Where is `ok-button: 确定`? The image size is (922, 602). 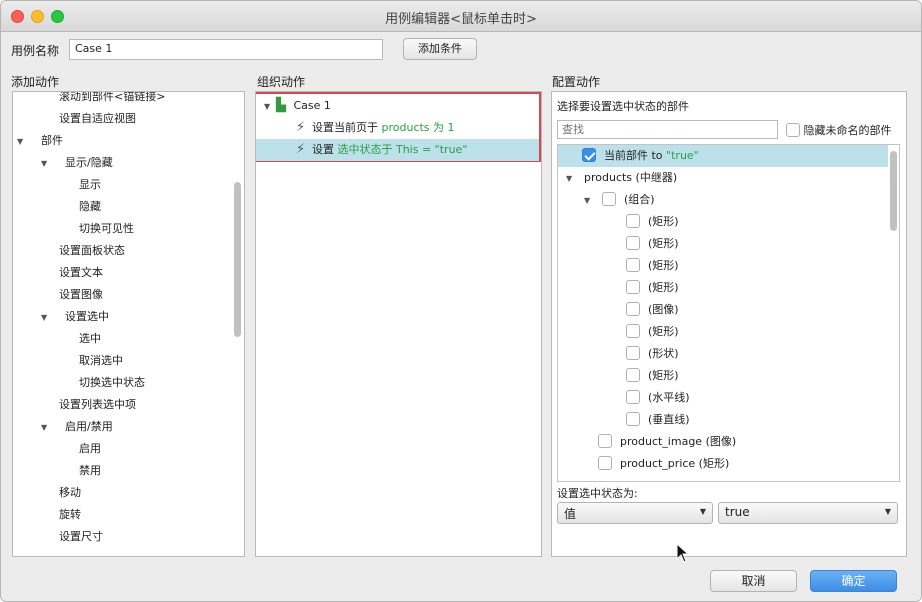
ok-button: 确定 is located at coordinates (853, 581).